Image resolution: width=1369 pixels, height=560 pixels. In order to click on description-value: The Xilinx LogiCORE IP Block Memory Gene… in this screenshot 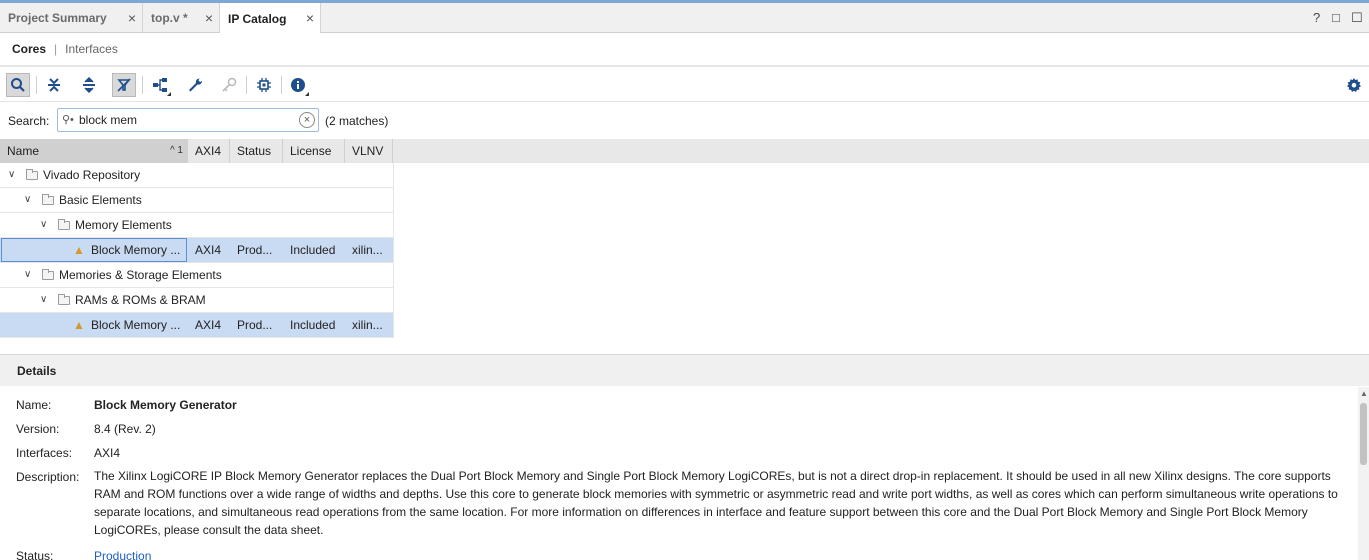, I will do `click(716, 503)`.